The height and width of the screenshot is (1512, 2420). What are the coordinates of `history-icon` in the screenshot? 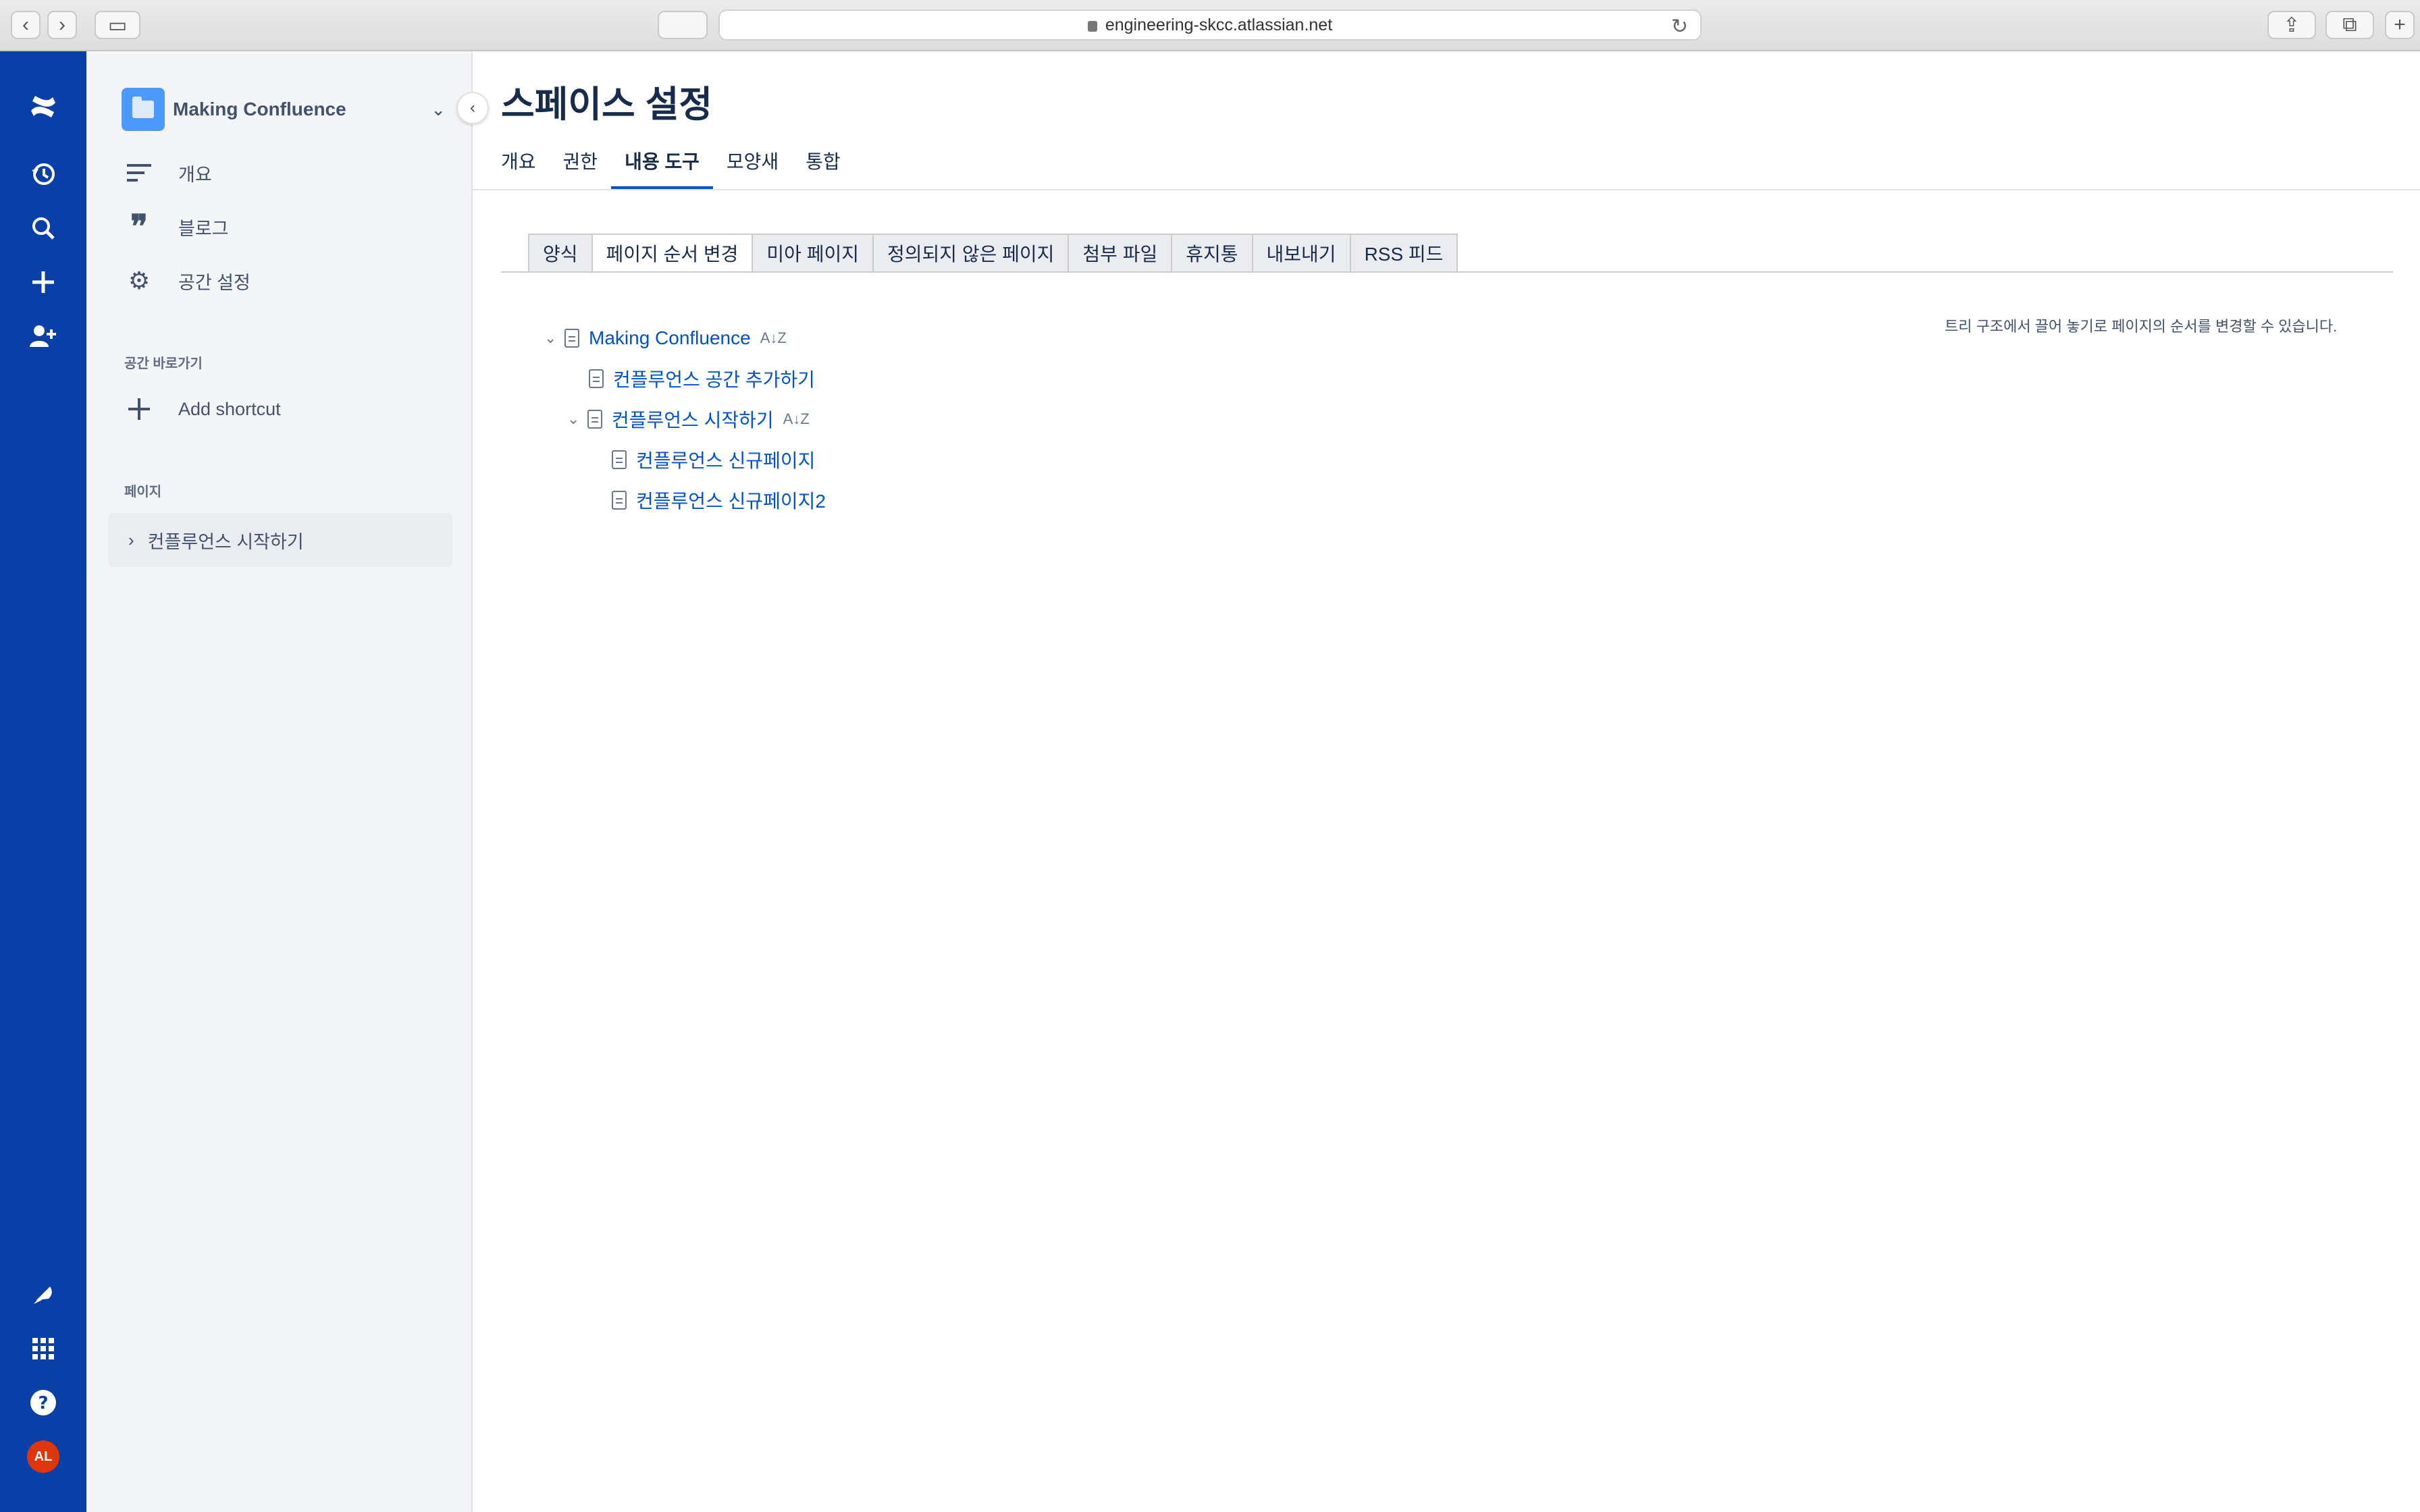 It's located at (43, 174).